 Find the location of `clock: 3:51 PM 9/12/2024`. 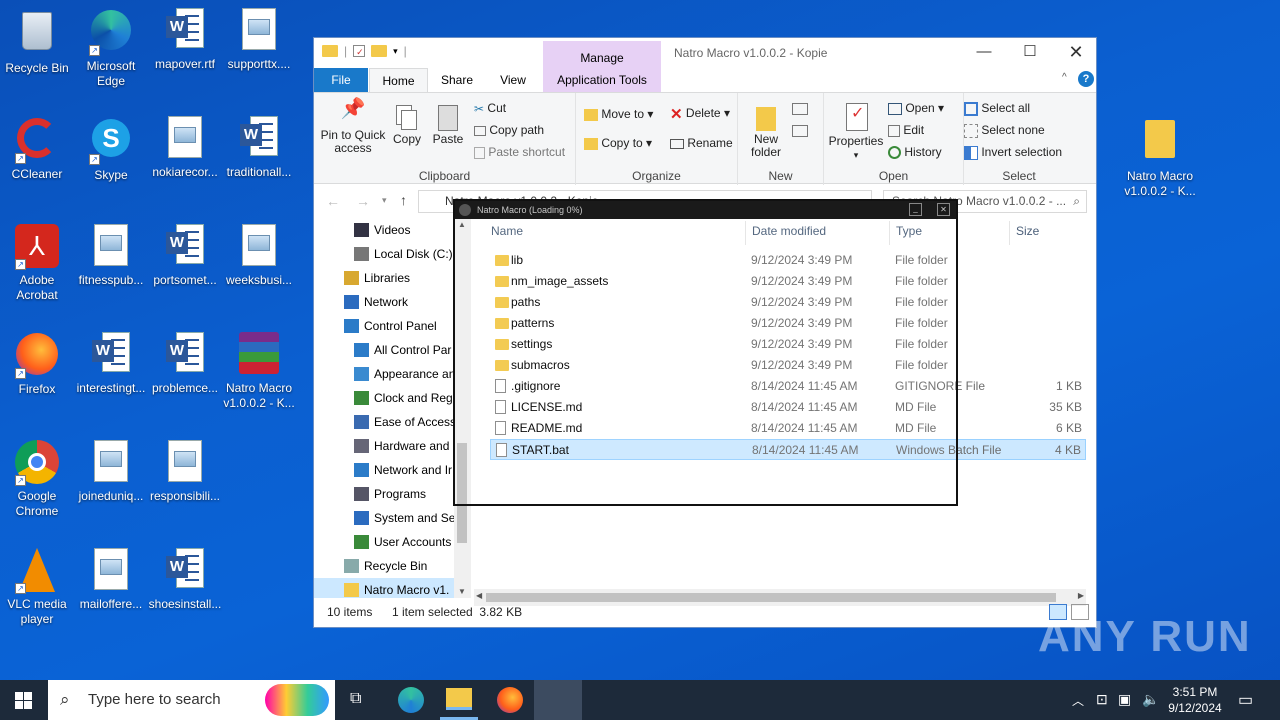

clock: 3:51 PM 9/12/2024 is located at coordinates (1195, 700).